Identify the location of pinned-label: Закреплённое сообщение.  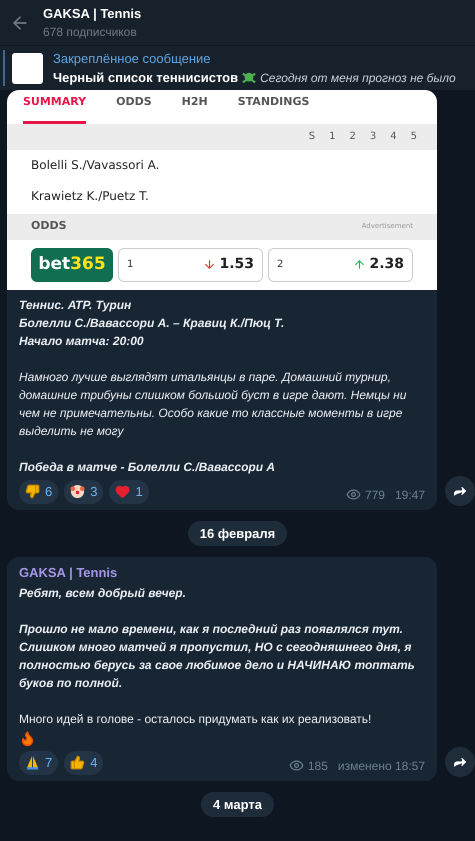
(132, 59).